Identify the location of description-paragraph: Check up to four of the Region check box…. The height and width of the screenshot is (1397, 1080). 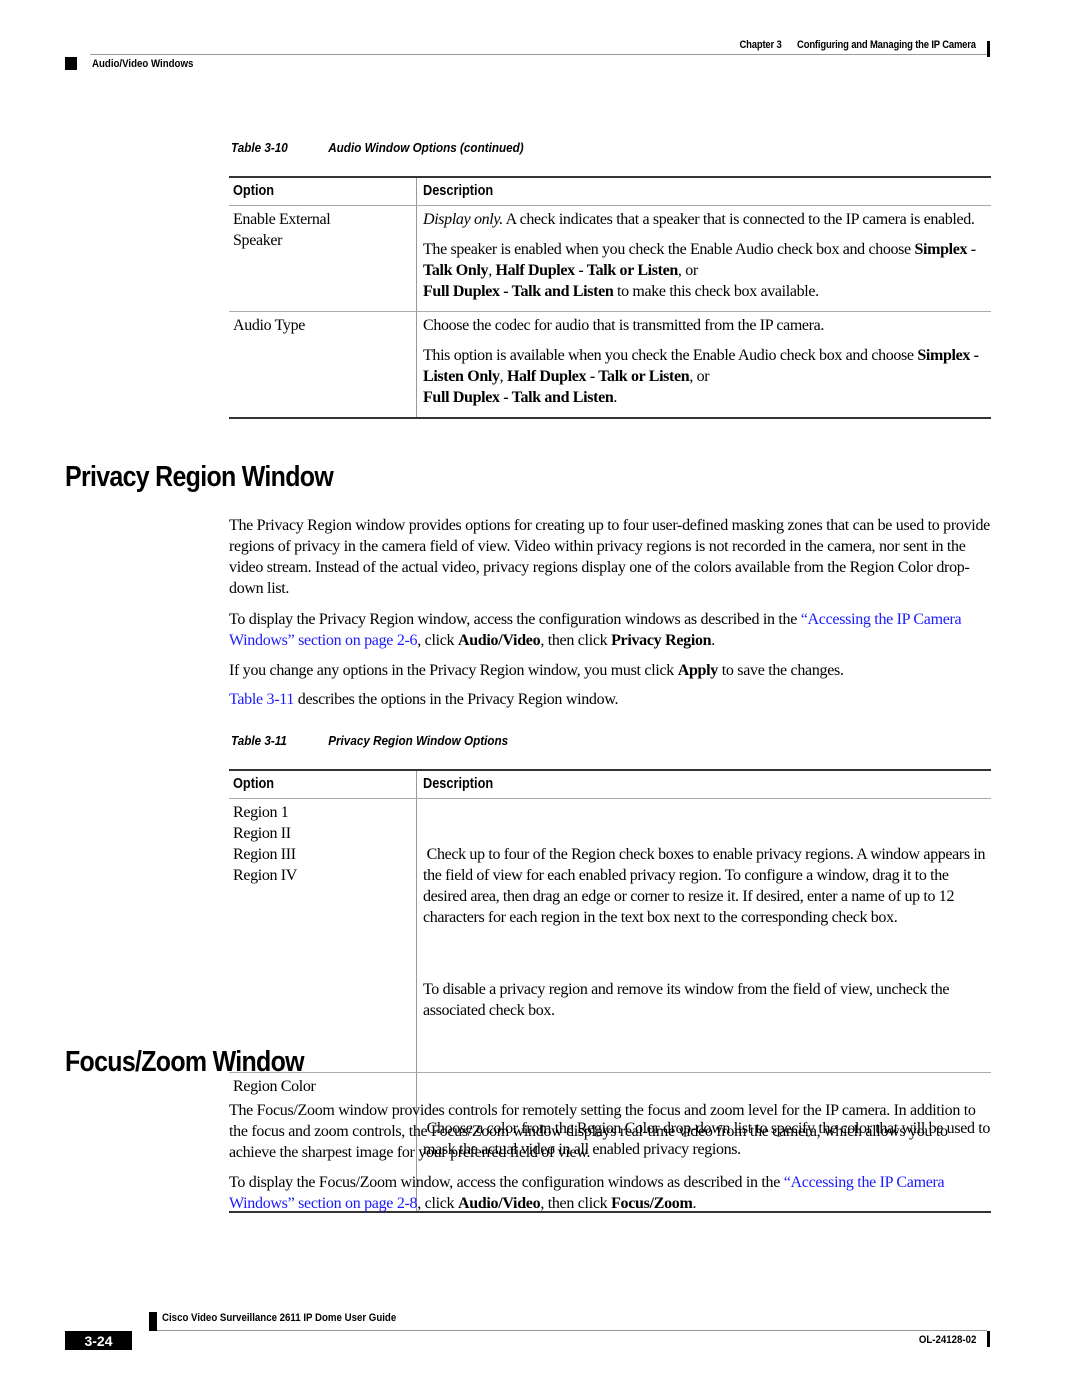
(706, 886).